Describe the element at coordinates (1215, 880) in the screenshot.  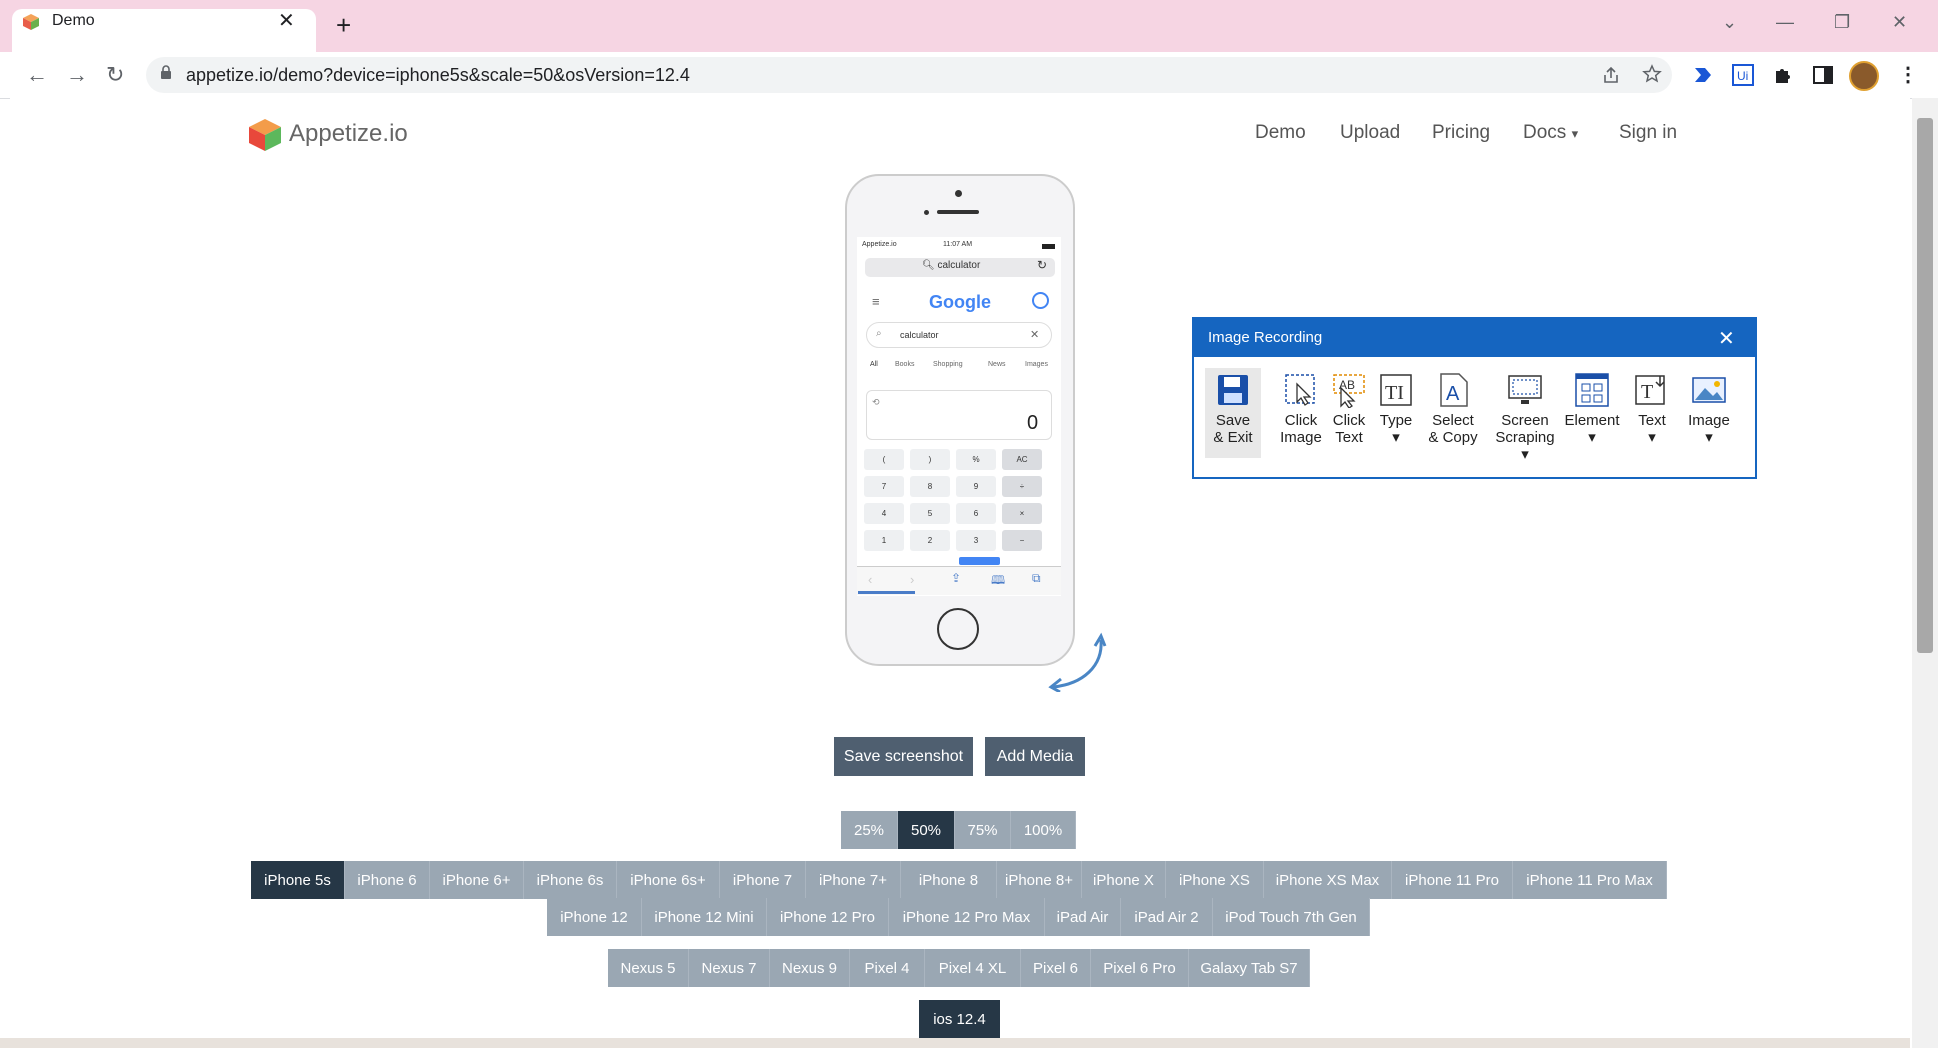
I see `device-option: iPhone XS` at that location.